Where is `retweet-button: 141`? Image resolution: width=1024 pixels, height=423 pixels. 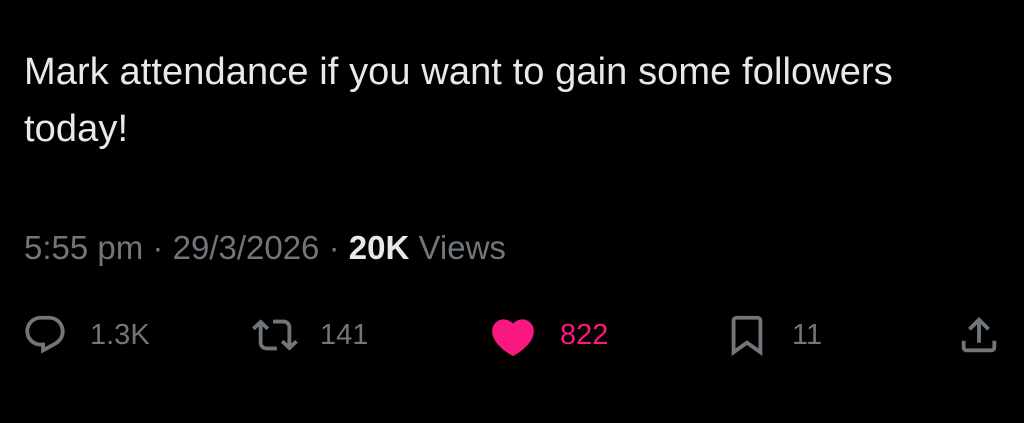 retweet-button: 141 is located at coordinates (310, 335).